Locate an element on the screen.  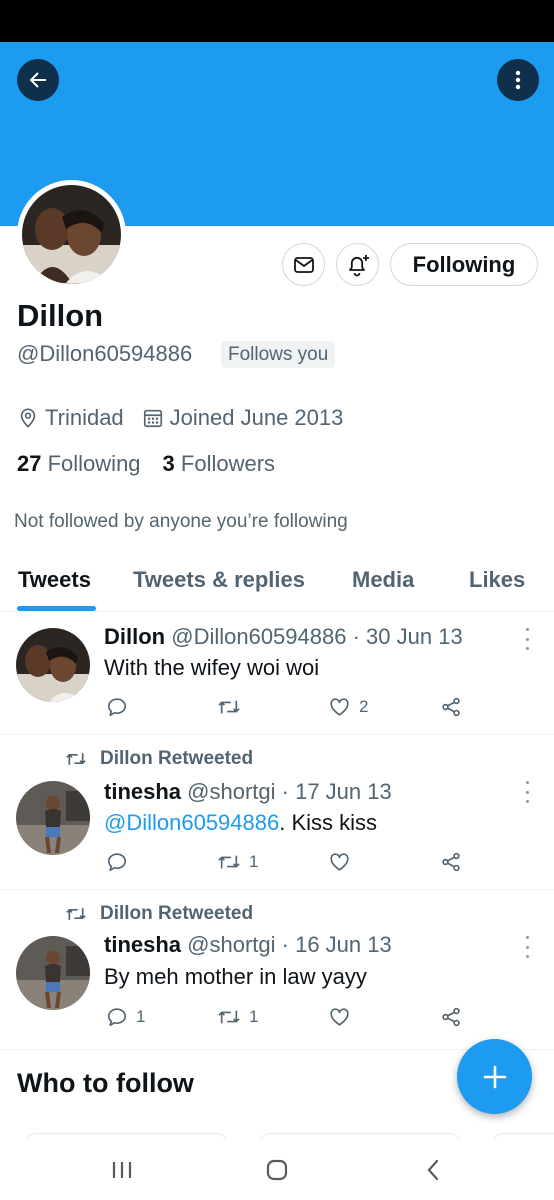
profile-meta: Trinidad Joined June 2013 is located at coordinates (189, 418).